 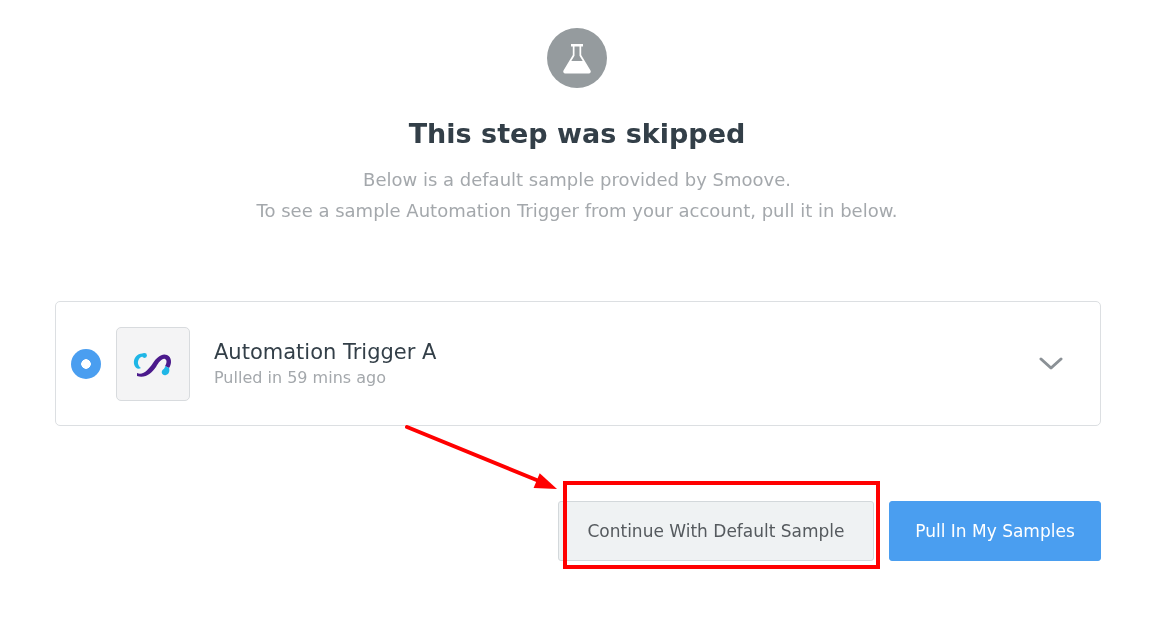 I want to click on radio-button, so click(x=86, y=363).